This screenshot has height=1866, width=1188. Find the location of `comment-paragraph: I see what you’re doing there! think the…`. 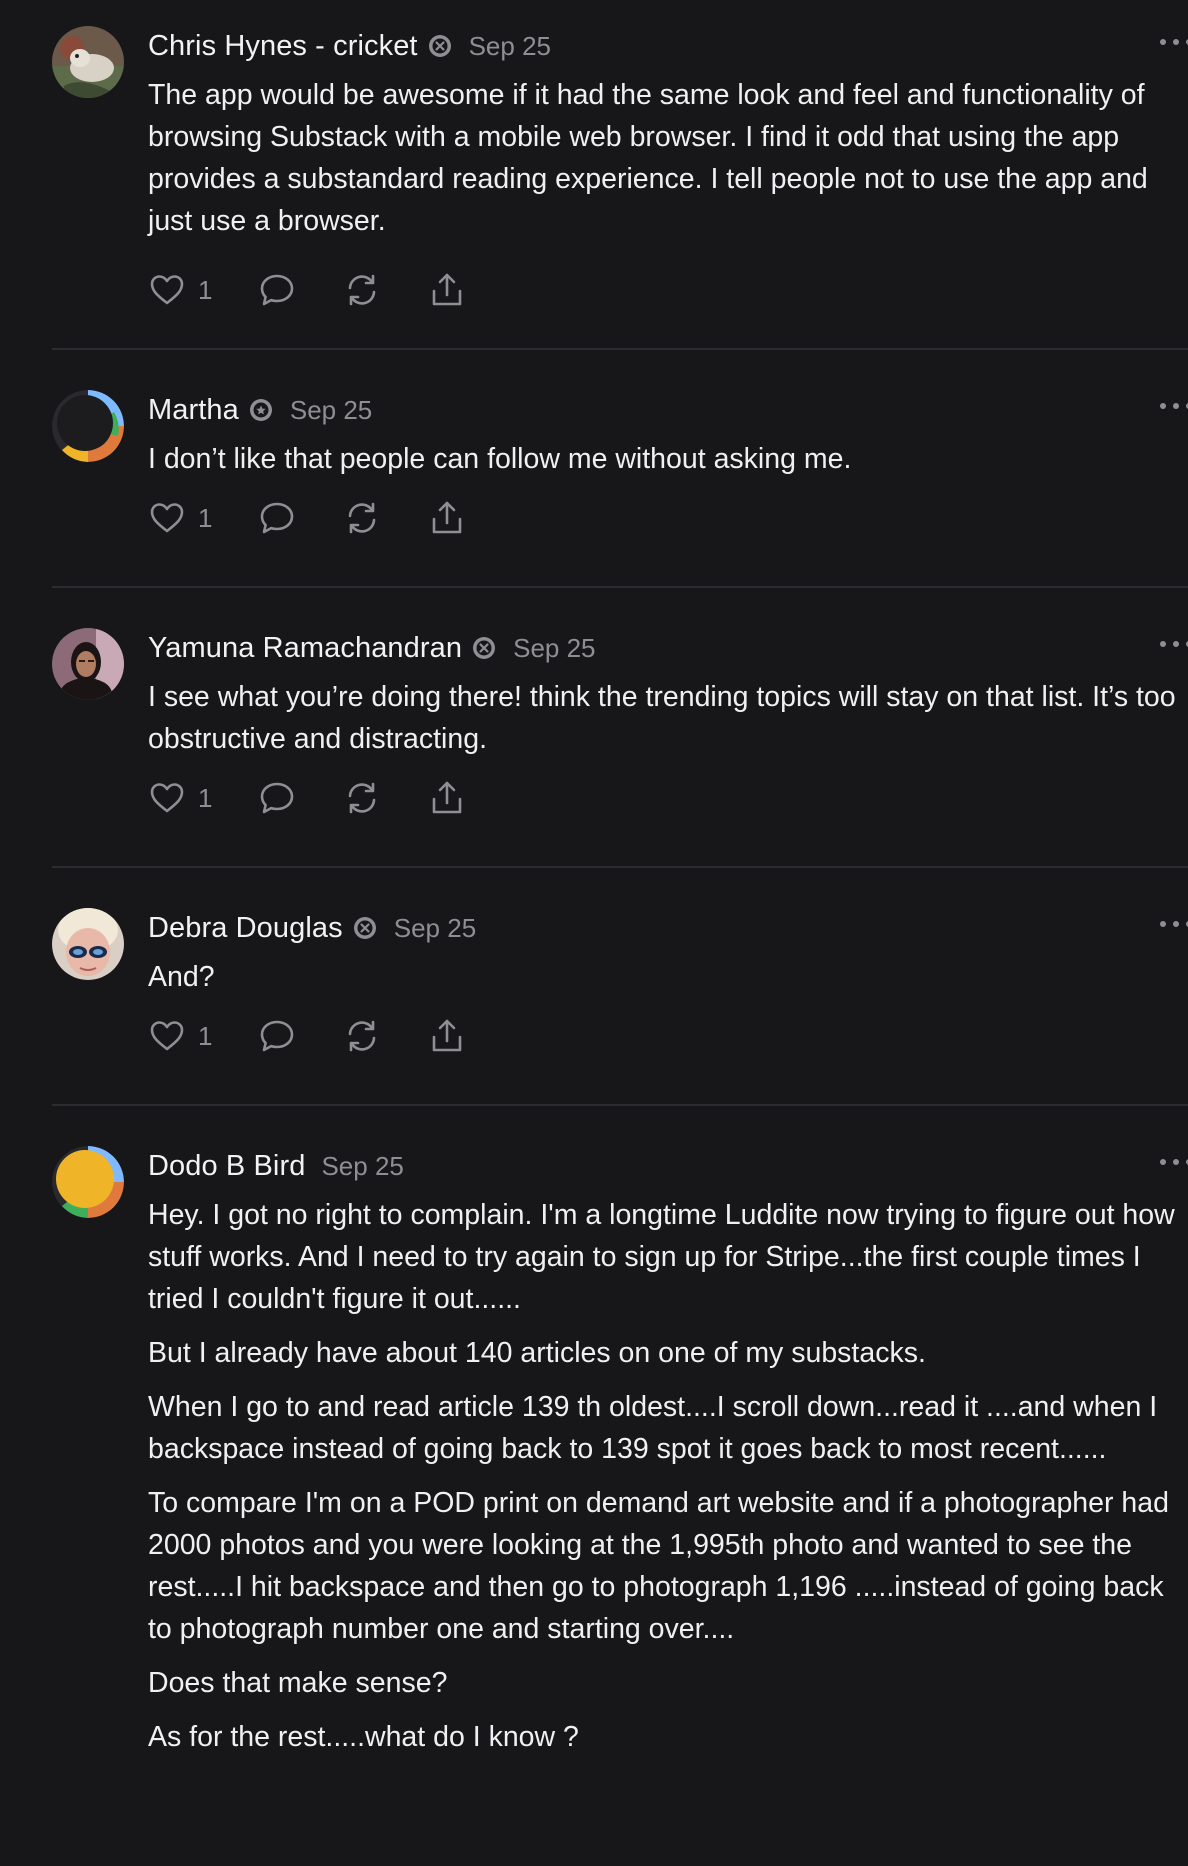

comment-paragraph: I see what you’re doing there! think the… is located at coordinates (662, 718).